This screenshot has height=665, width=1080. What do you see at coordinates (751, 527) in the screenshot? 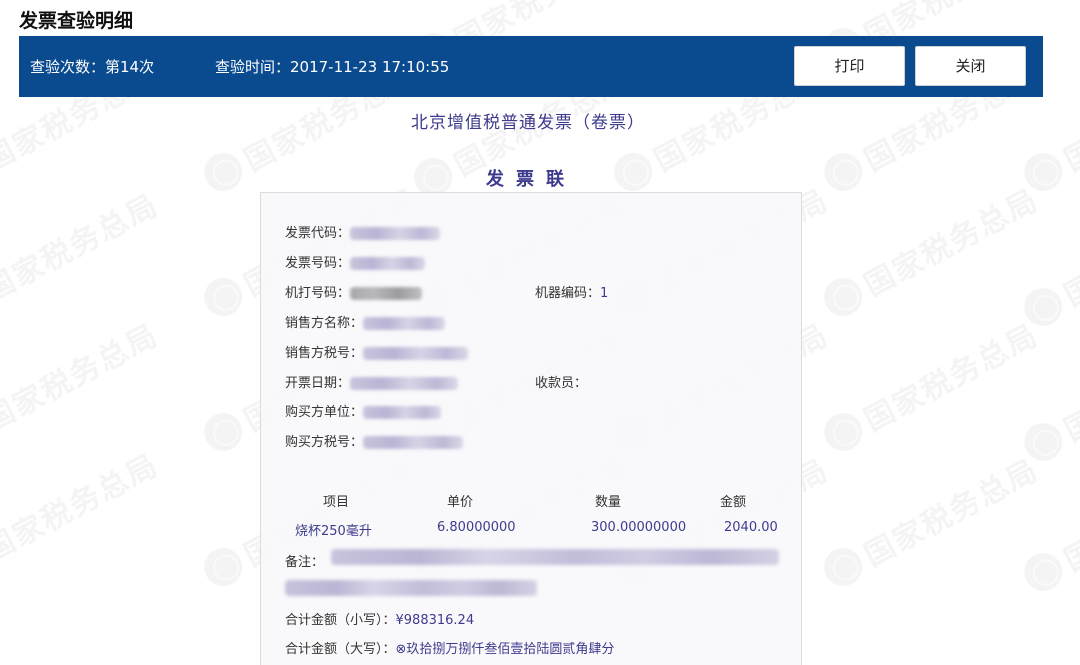
I see `item-amount-cell: 2040.00` at bounding box center [751, 527].